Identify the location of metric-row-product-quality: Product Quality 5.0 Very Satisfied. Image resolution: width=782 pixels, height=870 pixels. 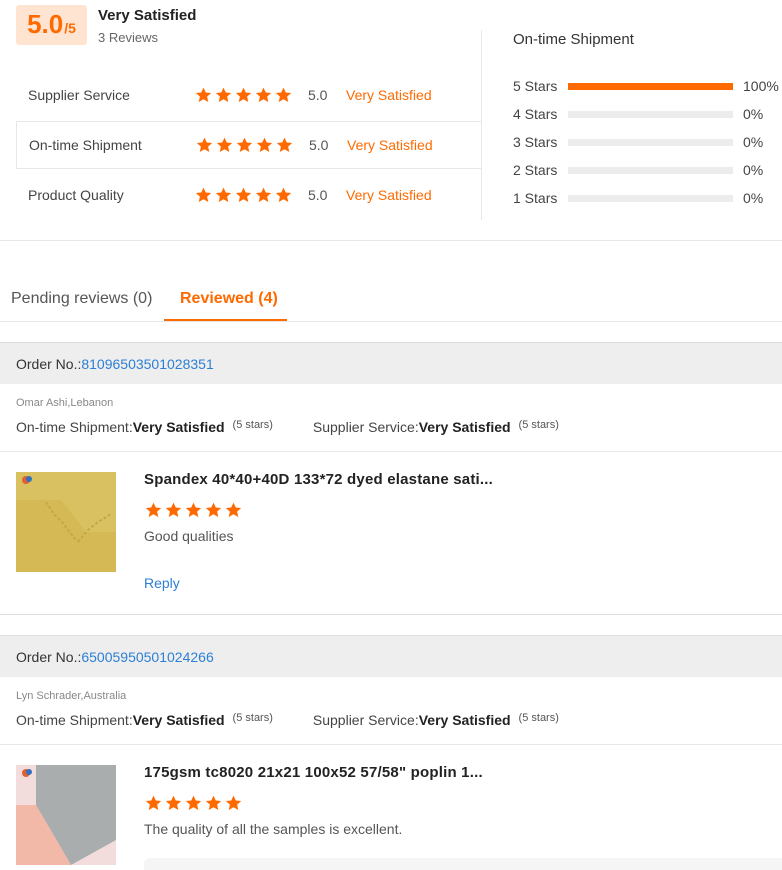
(248, 195).